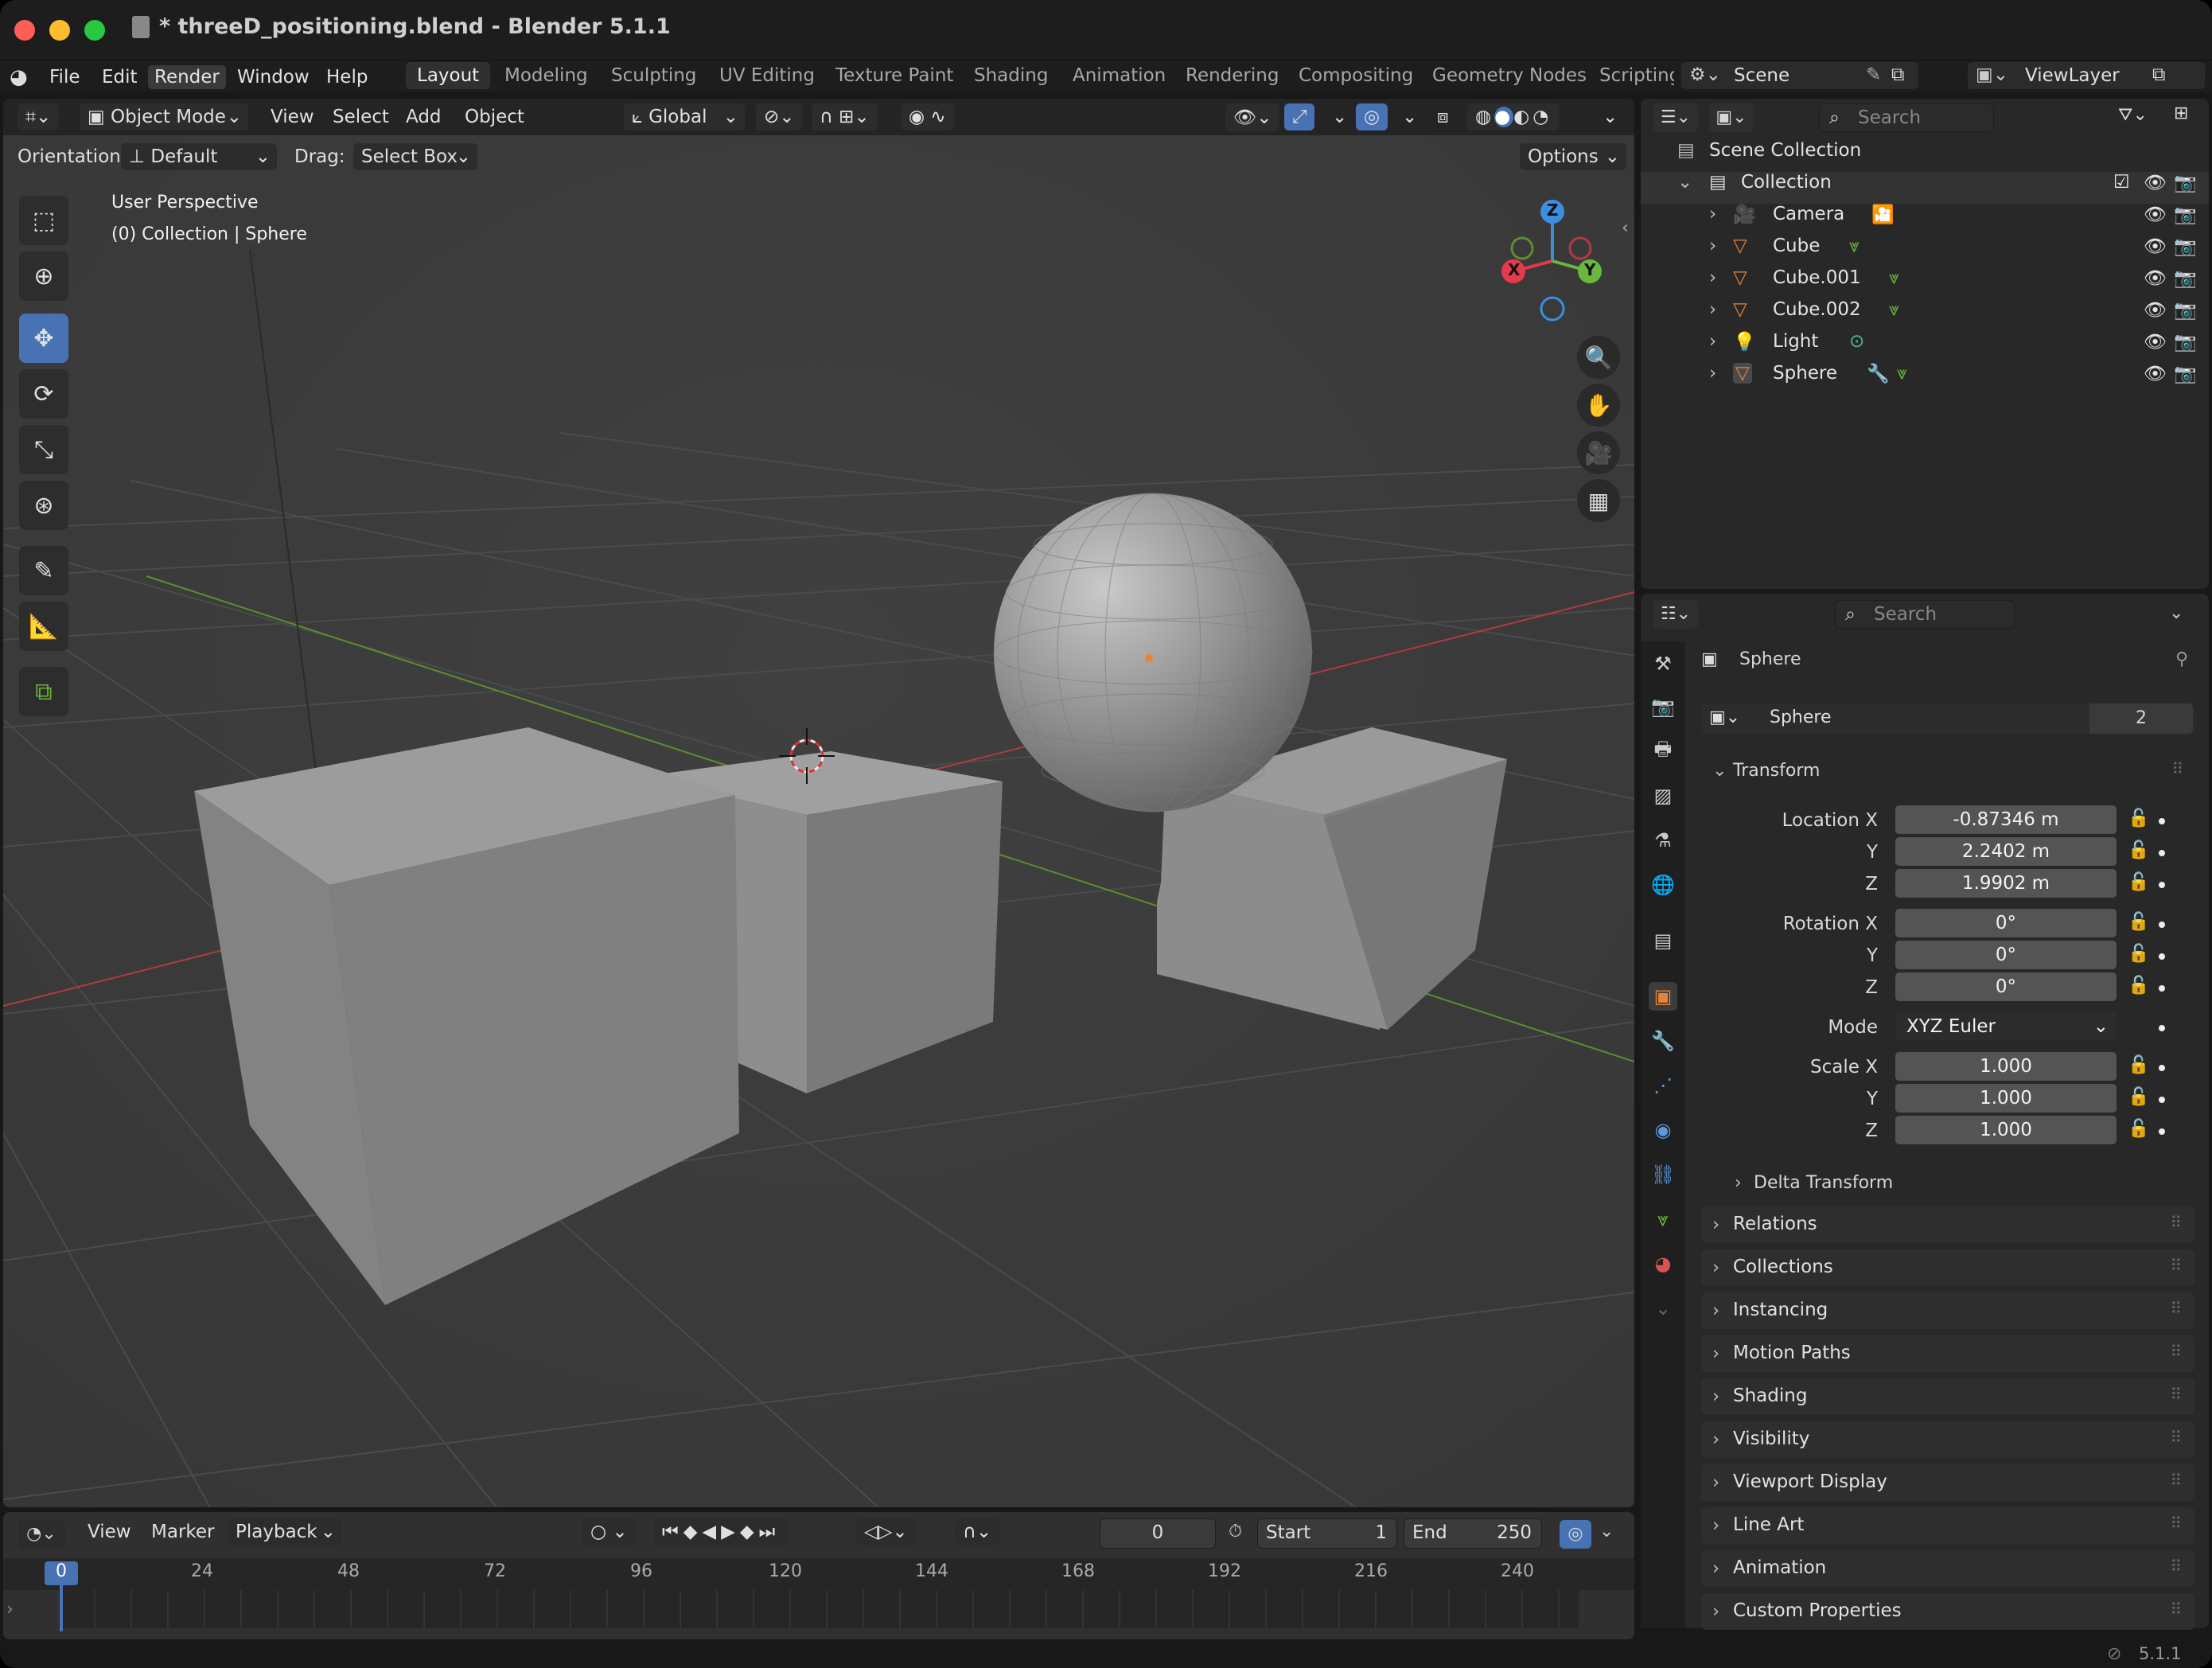 This screenshot has height=1668, width=2212. What do you see at coordinates (1504, 117) in the screenshot?
I see `solid-icon: ●` at bounding box center [1504, 117].